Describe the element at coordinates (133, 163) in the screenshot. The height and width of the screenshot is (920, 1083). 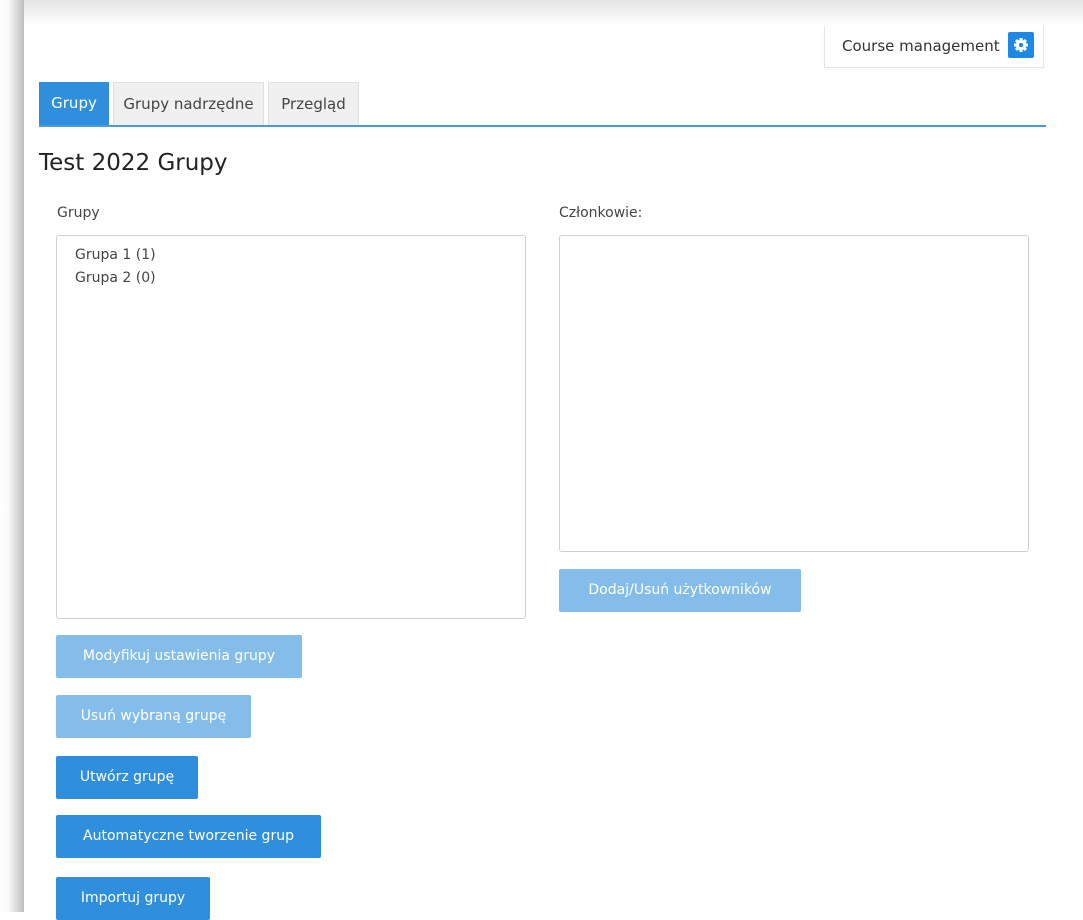
I see `page-title: Test 2022 Grupy` at that location.